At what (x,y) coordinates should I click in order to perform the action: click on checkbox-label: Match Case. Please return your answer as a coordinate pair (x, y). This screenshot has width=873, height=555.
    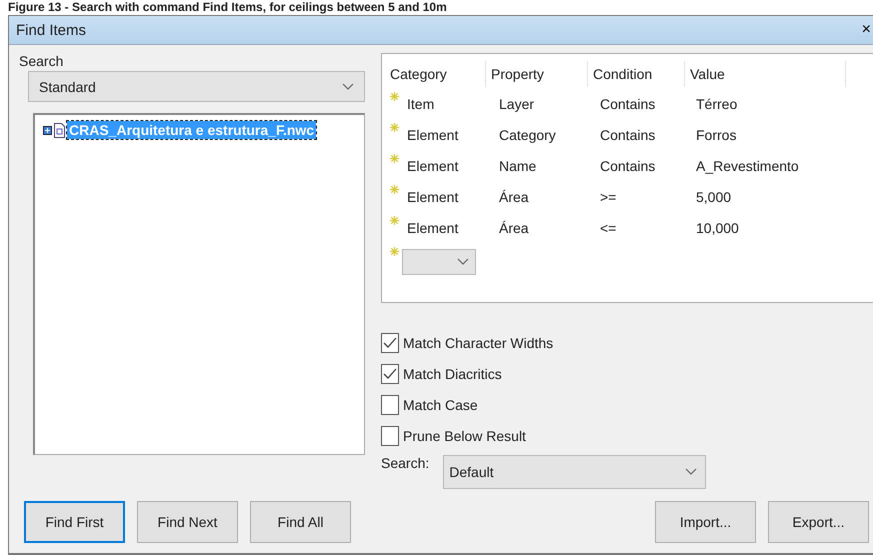
    Looking at the image, I should click on (440, 404).